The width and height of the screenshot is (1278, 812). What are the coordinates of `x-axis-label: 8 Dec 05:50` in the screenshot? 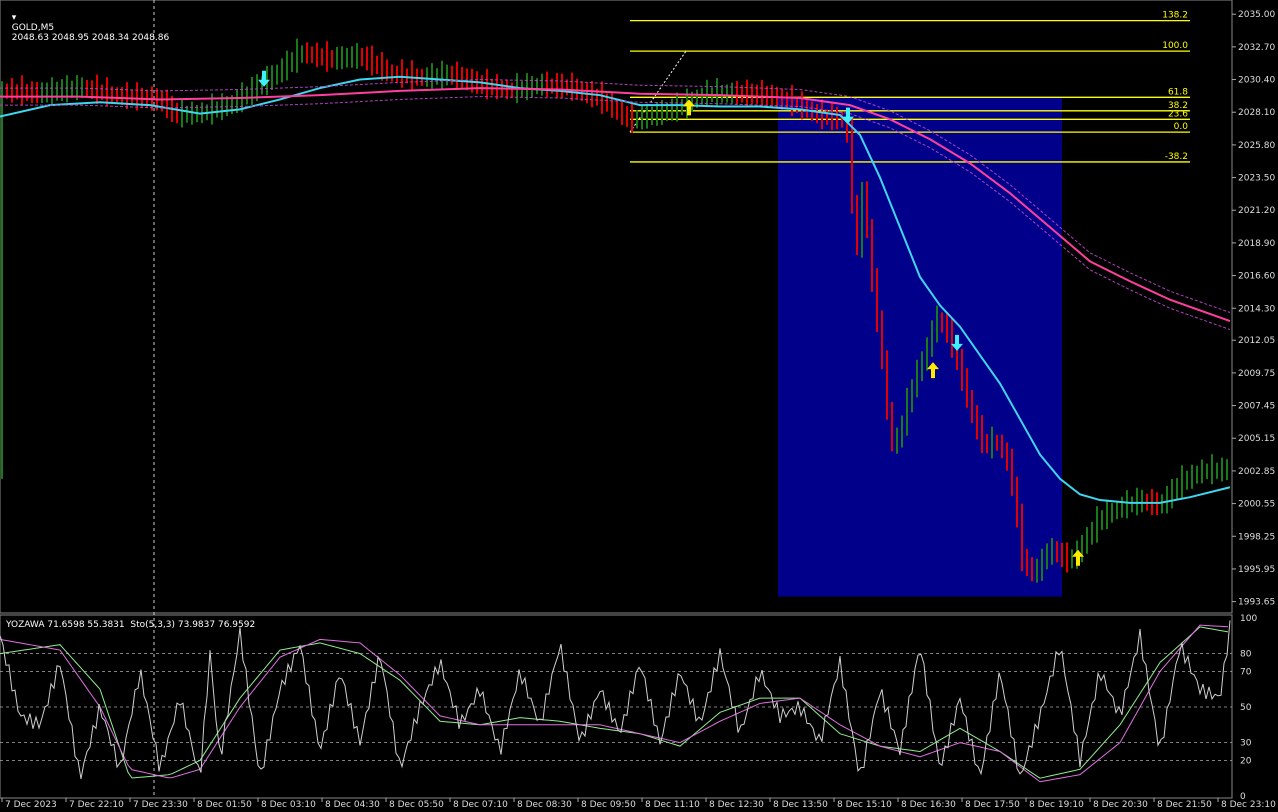 It's located at (416, 805).